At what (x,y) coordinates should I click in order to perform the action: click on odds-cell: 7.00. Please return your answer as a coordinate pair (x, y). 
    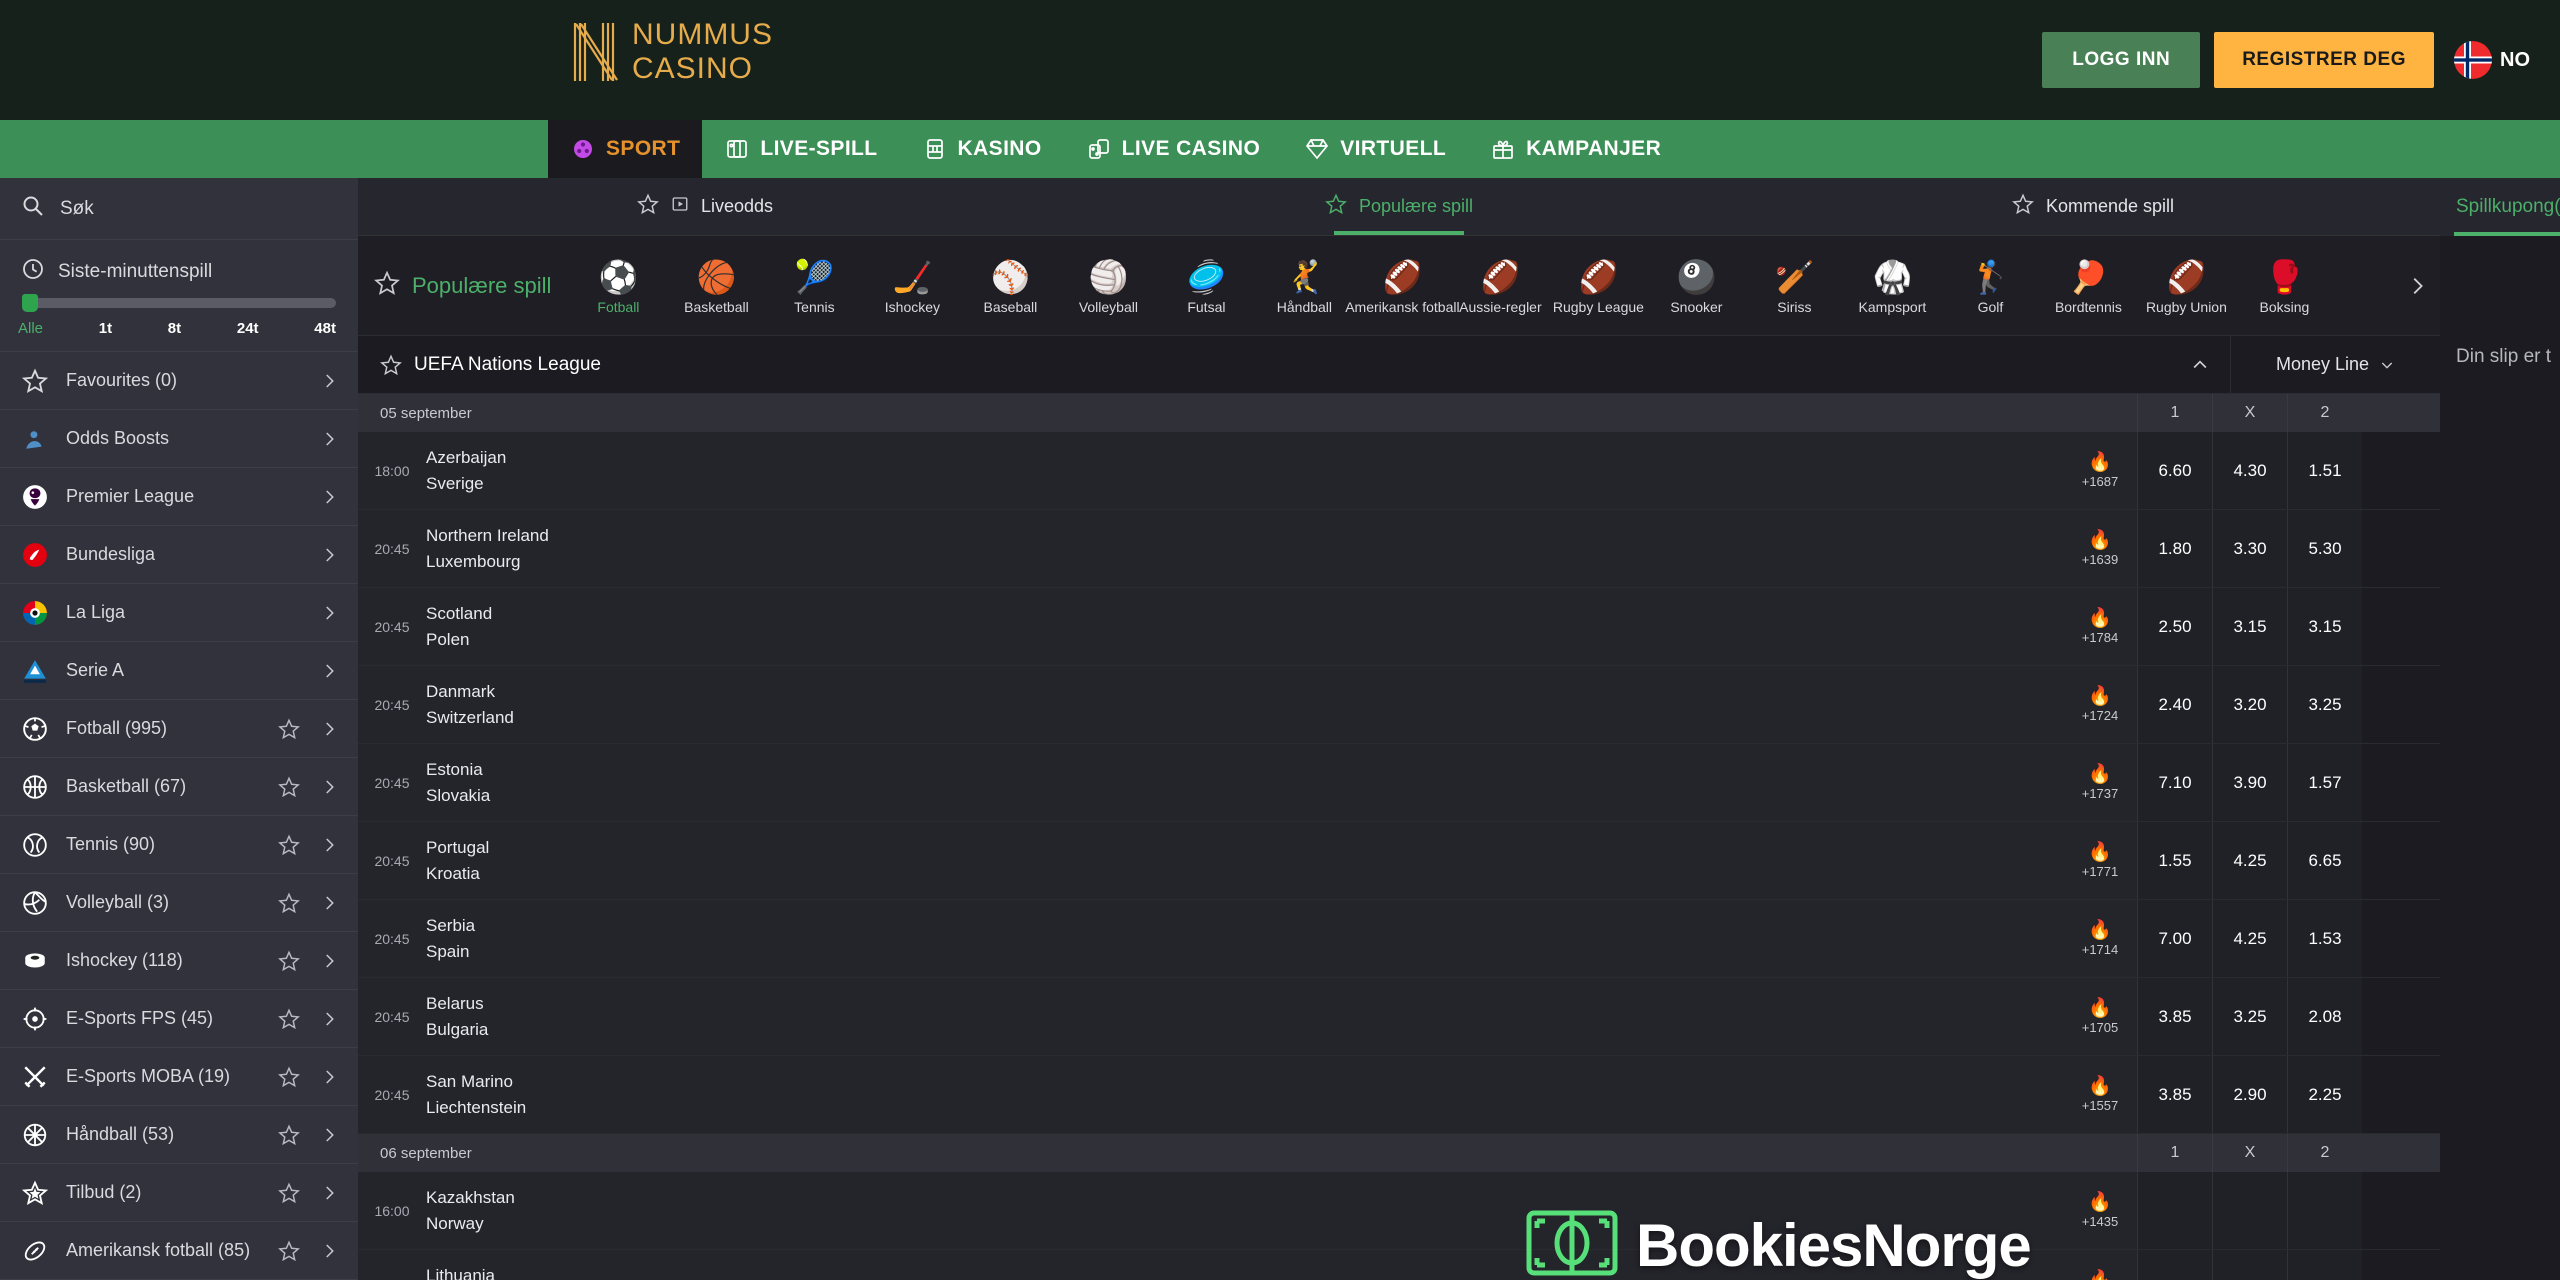
    Looking at the image, I should click on (2174, 938).